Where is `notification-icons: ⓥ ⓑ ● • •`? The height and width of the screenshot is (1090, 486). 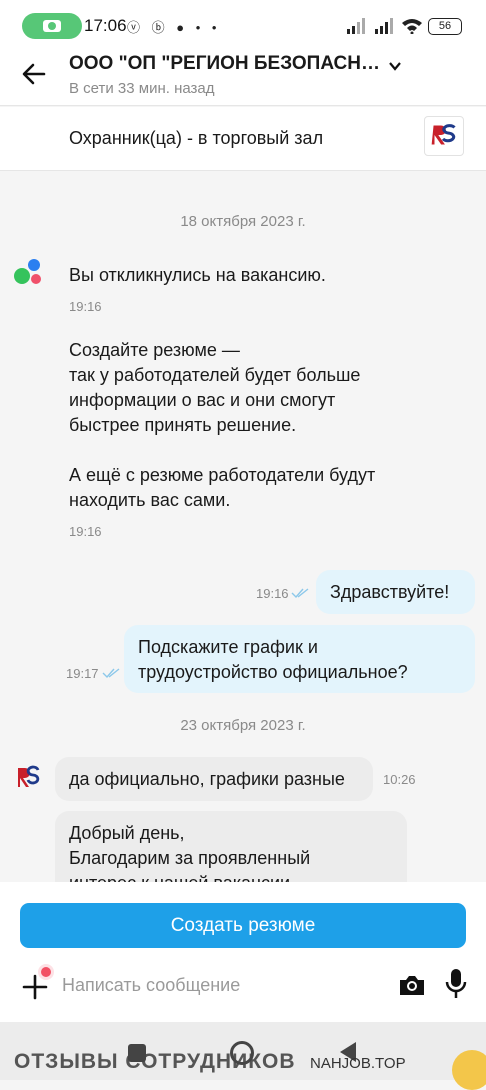
notification-icons: ⓥ ⓑ ● • • is located at coordinates (174, 27).